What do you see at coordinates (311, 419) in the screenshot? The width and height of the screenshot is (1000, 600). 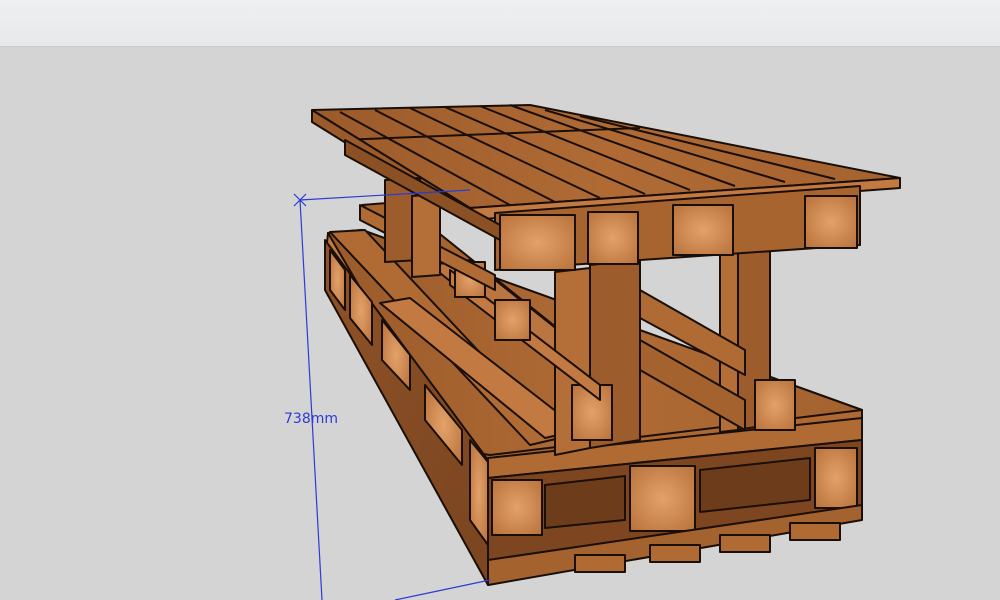 I see `dimension-label: 738mm` at bounding box center [311, 419].